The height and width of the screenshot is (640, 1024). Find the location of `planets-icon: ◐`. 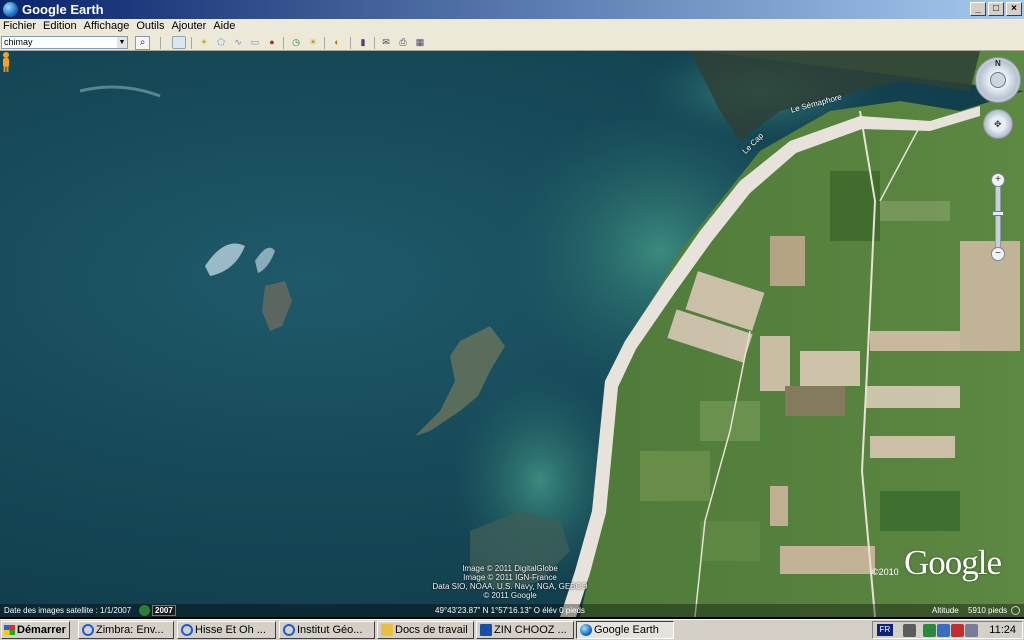

planets-icon: ◐ is located at coordinates (337, 42).